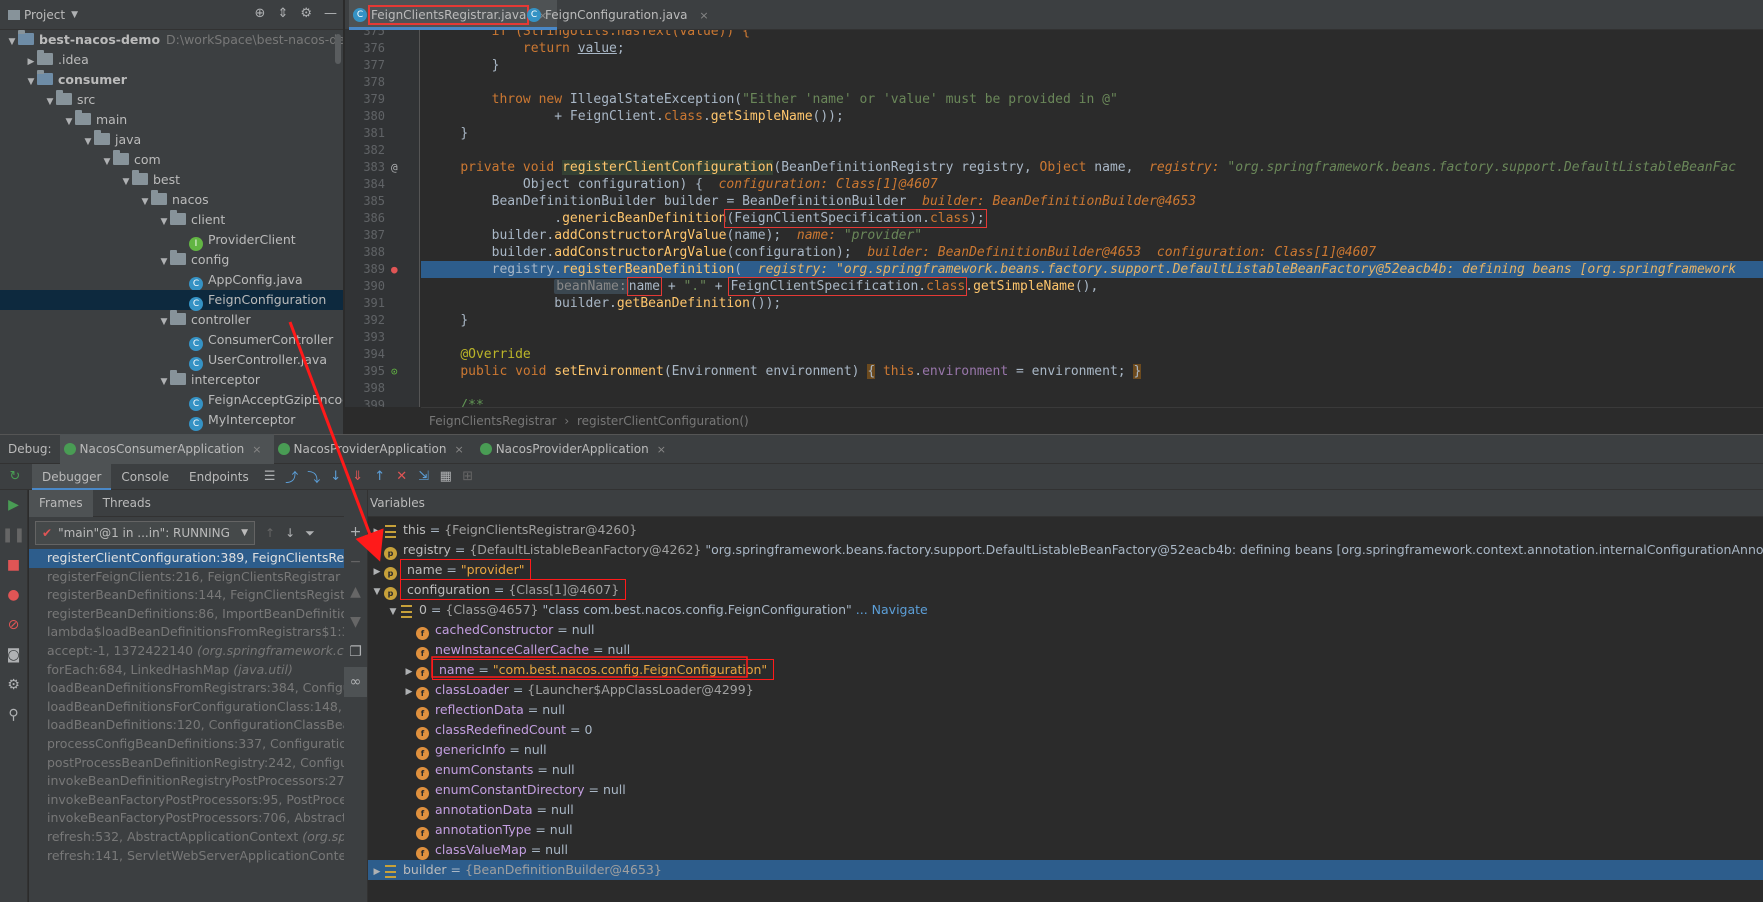  What do you see at coordinates (382, 303) in the screenshot?
I see `line-number: 391` at bounding box center [382, 303].